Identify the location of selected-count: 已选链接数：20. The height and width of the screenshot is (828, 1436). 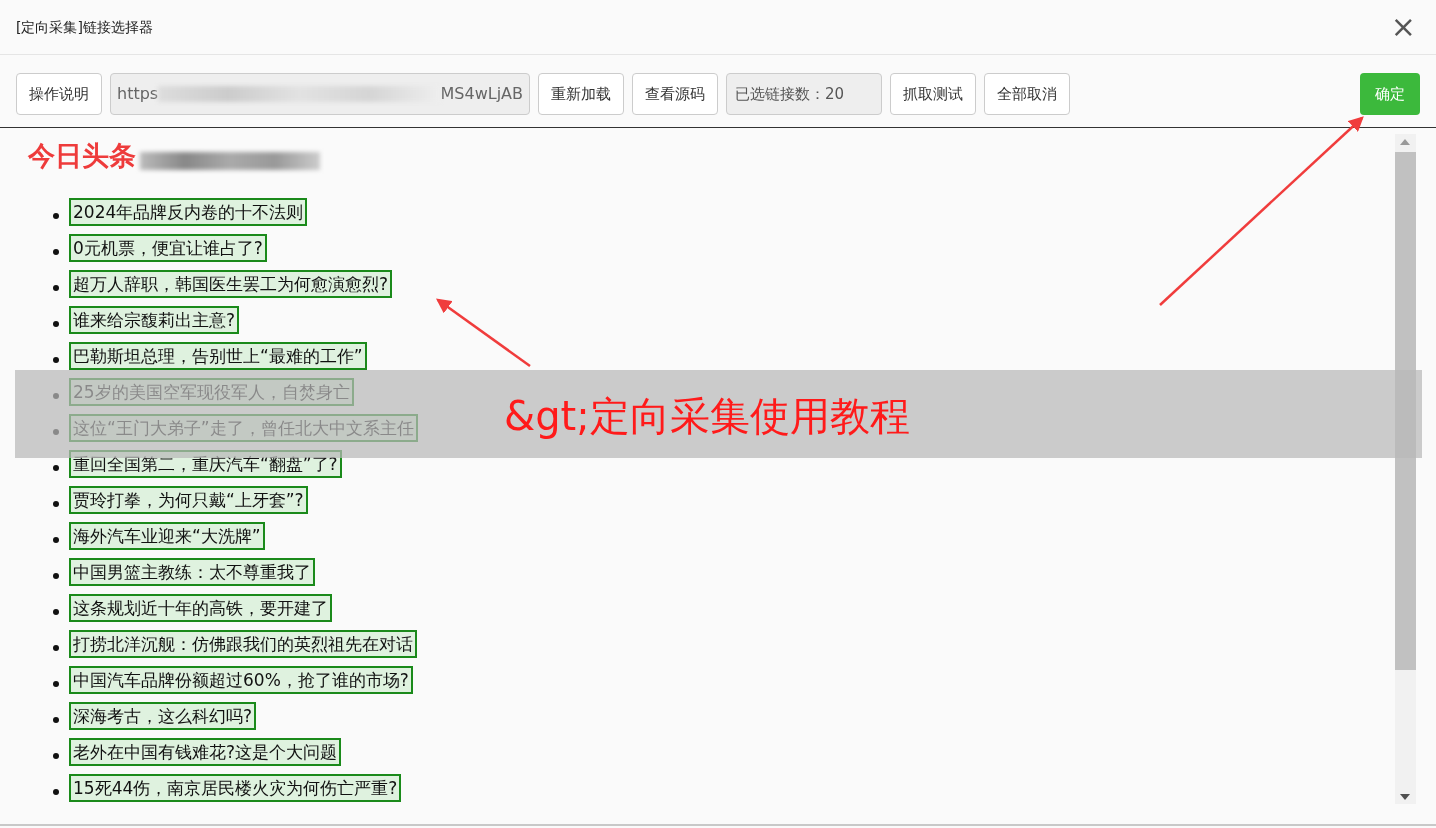
(804, 94).